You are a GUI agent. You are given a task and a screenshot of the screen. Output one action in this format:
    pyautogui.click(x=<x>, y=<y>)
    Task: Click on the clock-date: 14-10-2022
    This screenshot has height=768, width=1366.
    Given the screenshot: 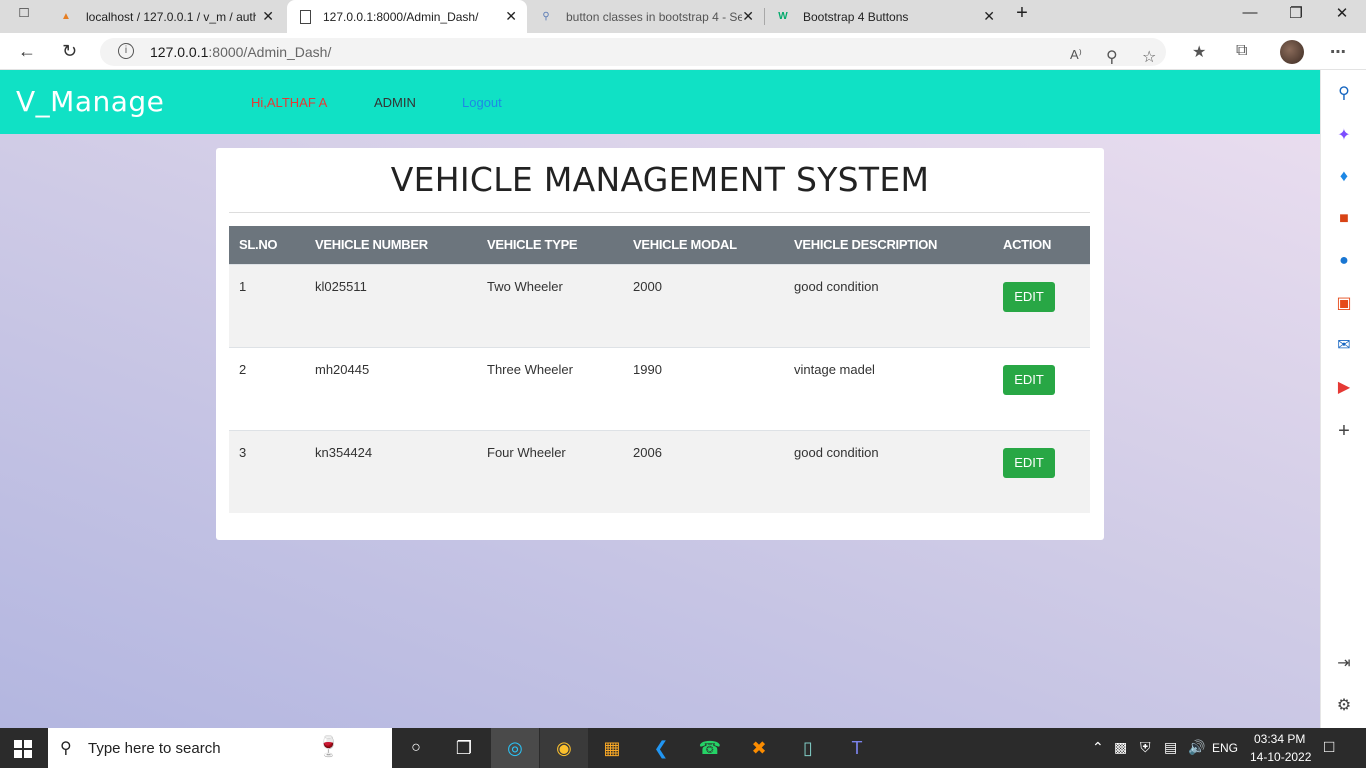 What is the action you would take?
    pyautogui.click(x=1280, y=757)
    